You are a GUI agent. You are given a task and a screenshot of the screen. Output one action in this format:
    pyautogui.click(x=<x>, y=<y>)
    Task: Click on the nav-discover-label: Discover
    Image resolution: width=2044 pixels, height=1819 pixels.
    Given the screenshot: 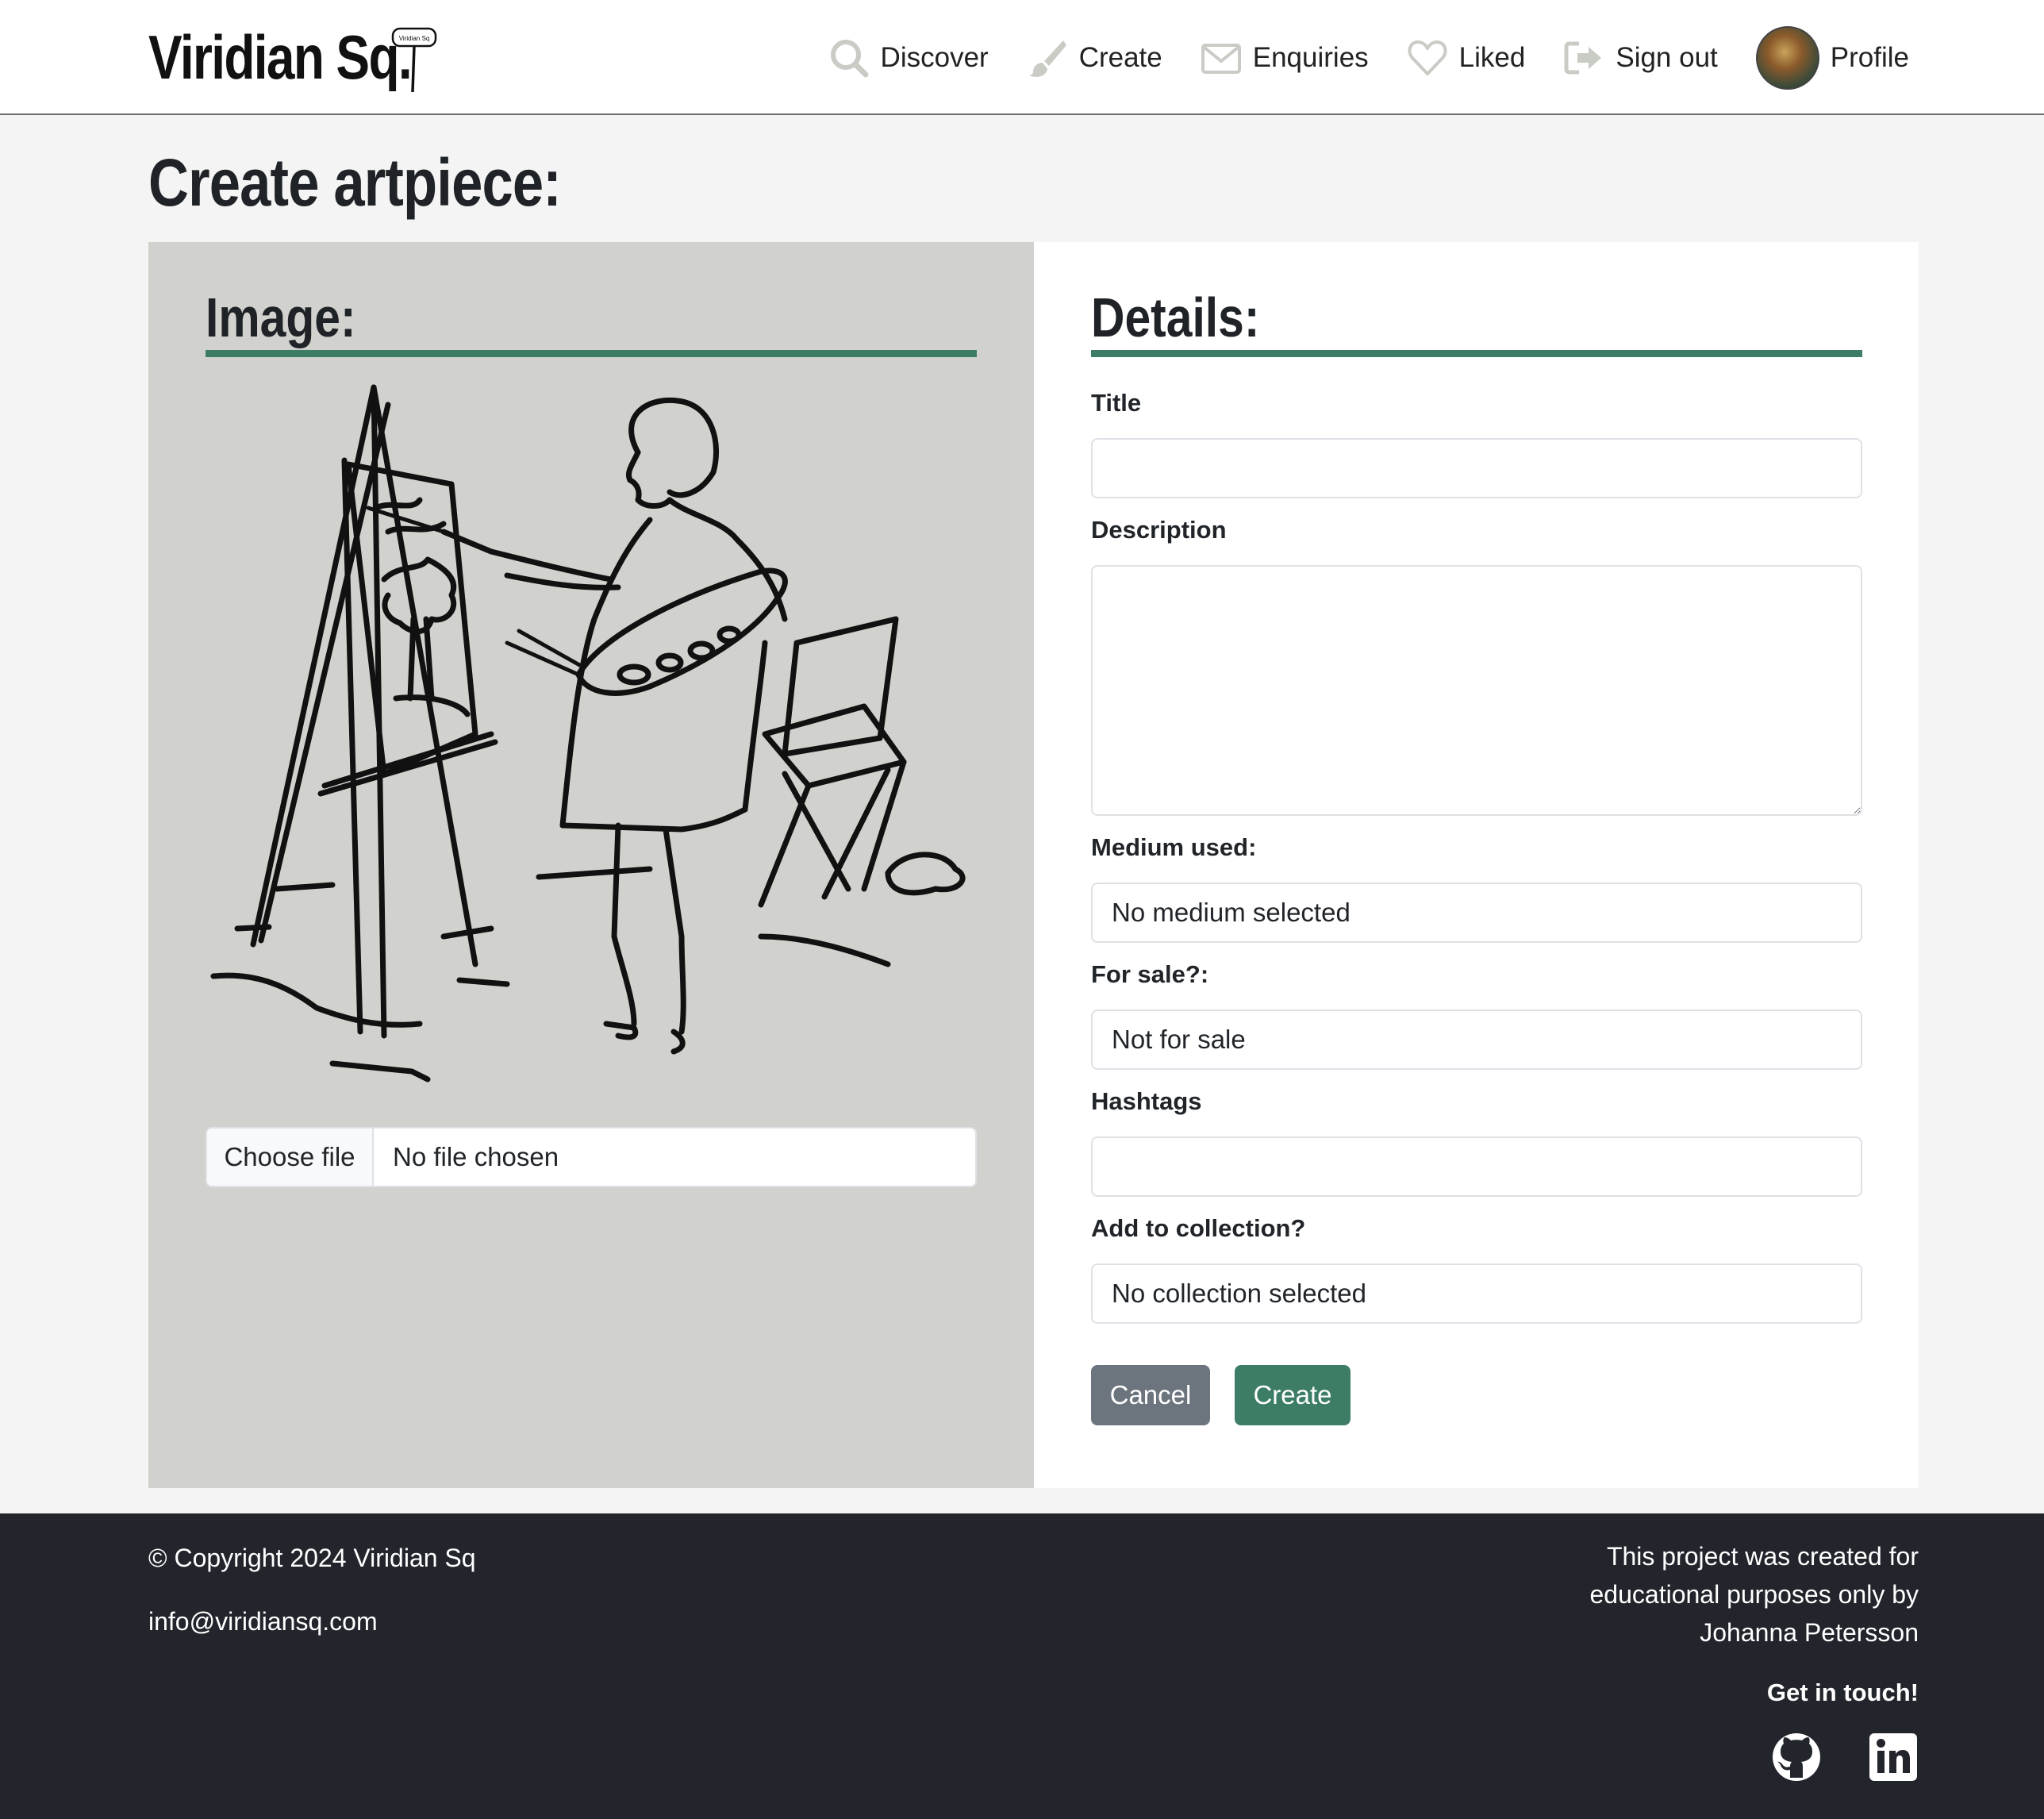 What is the action you would take?
    pyautogui.click(x=934, y=57)
    